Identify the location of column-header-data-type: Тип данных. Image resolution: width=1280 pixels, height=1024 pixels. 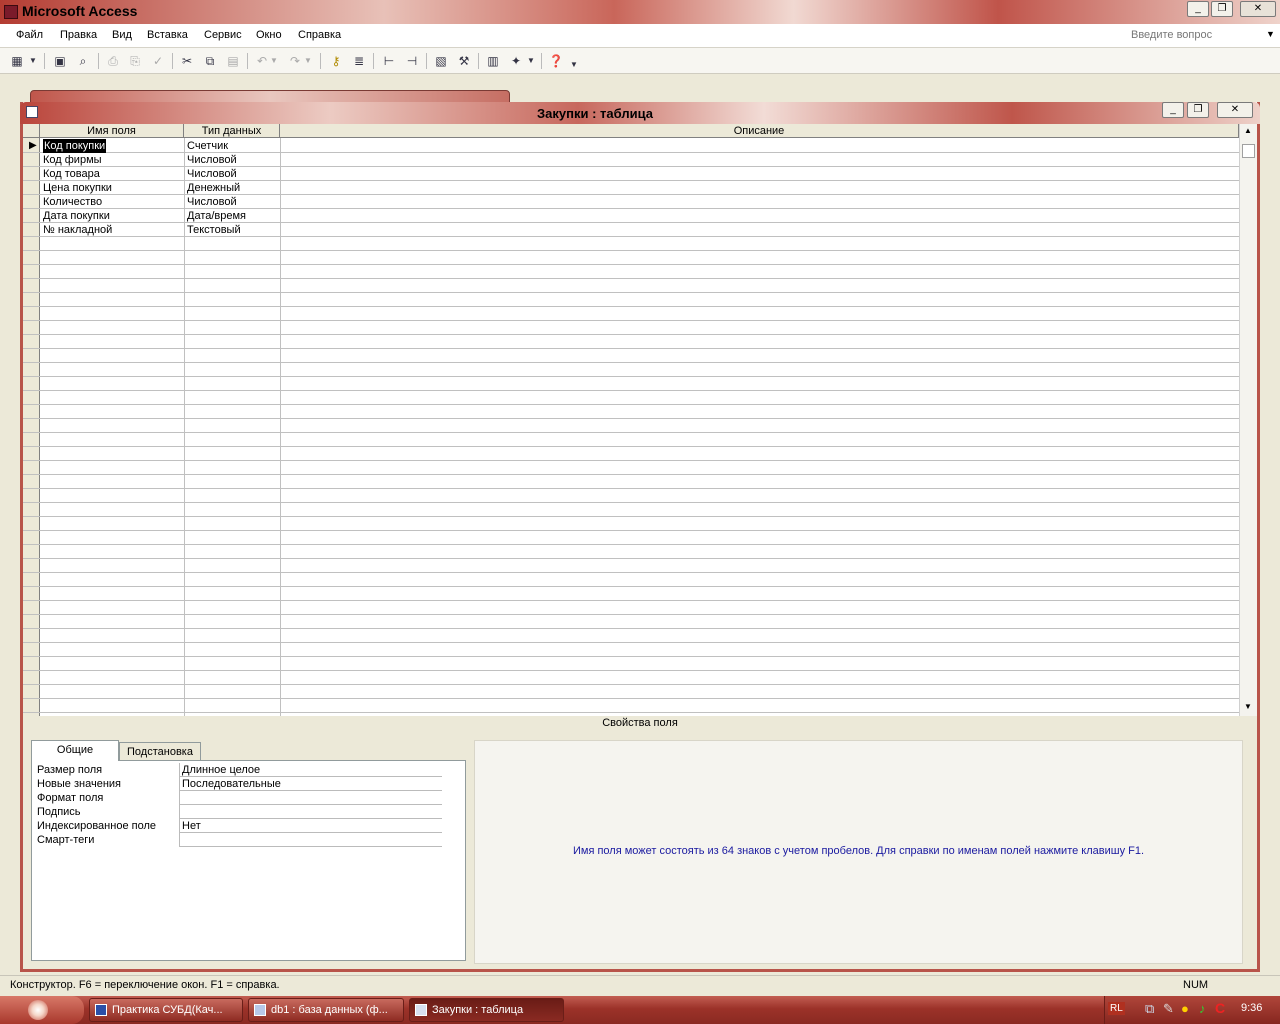
(232, 131).